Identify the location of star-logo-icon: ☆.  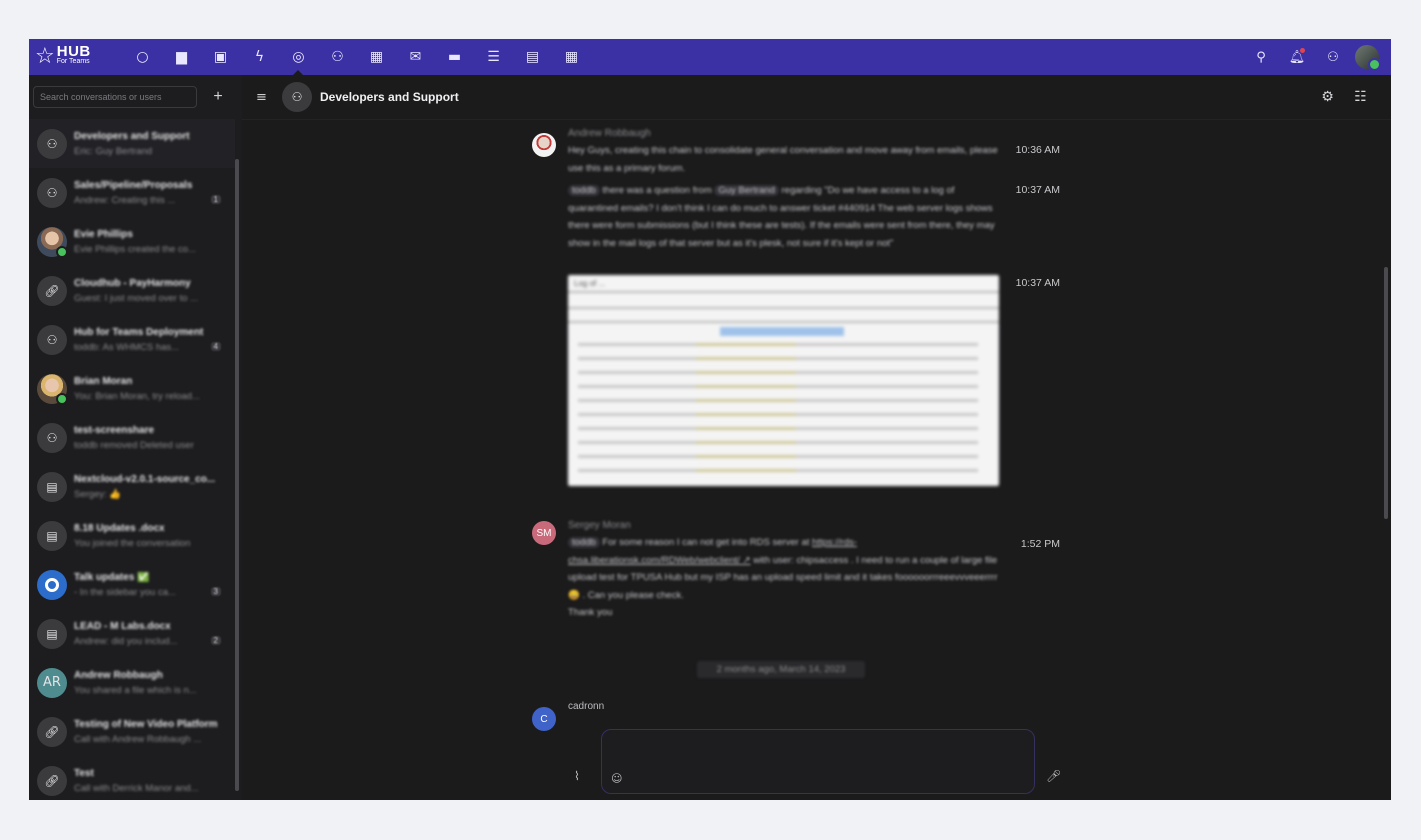
(45, 56).